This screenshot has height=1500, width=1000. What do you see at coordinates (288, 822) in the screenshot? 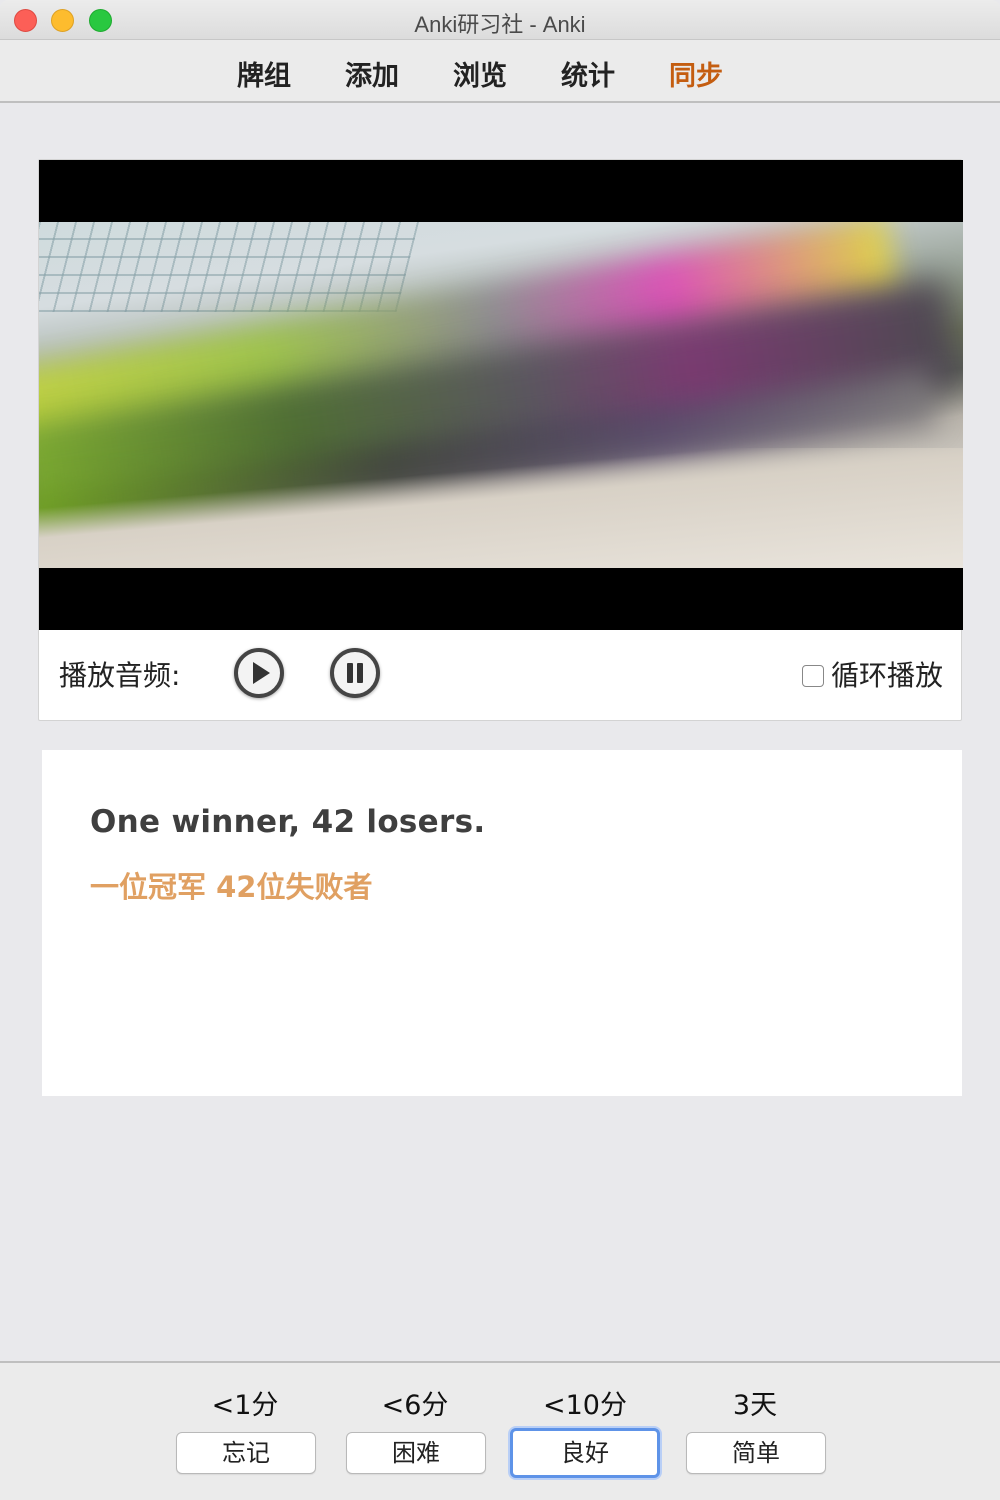
I see `card-english-text: One winner, 42 losers.` at bounding box center [288, 822].